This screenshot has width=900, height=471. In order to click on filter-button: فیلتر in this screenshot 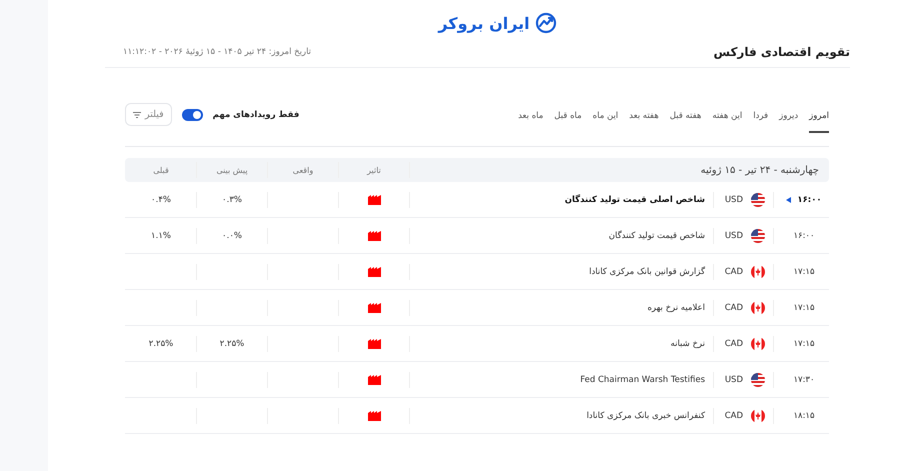, I will do `click(148, 114)`.